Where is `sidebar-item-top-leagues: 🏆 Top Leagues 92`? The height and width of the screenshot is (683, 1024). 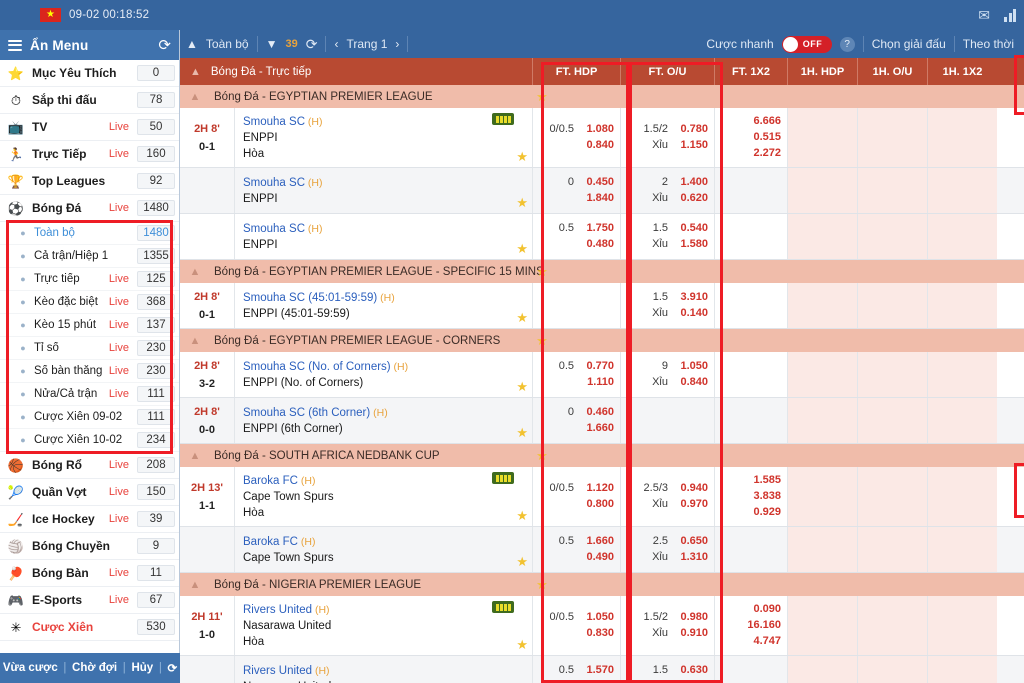
sidebar-item-top-leagues: 🏆 Top Leagues 92 is located at coordinates (89, 181).